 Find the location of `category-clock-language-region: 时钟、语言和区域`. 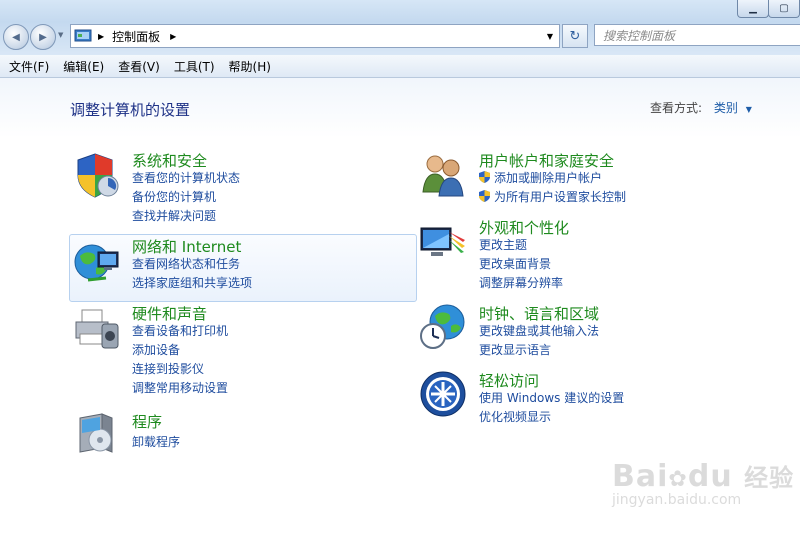

category-clock-language-region: 时钟、语言和区域 is located at coordinates (539, 313).